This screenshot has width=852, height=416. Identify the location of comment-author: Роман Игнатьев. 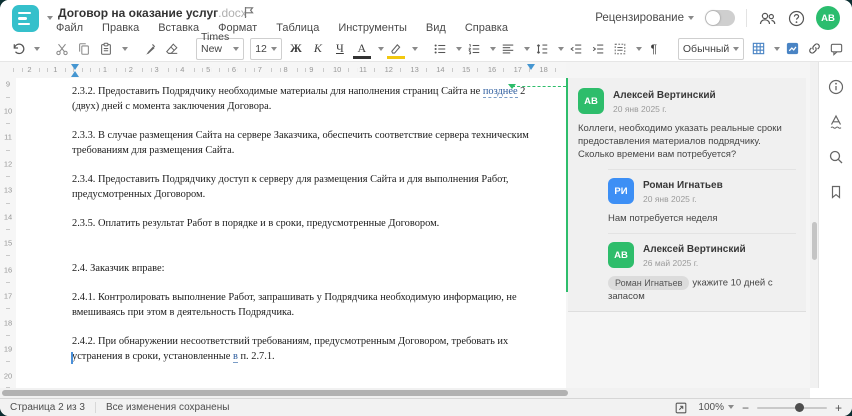
(683, 185).